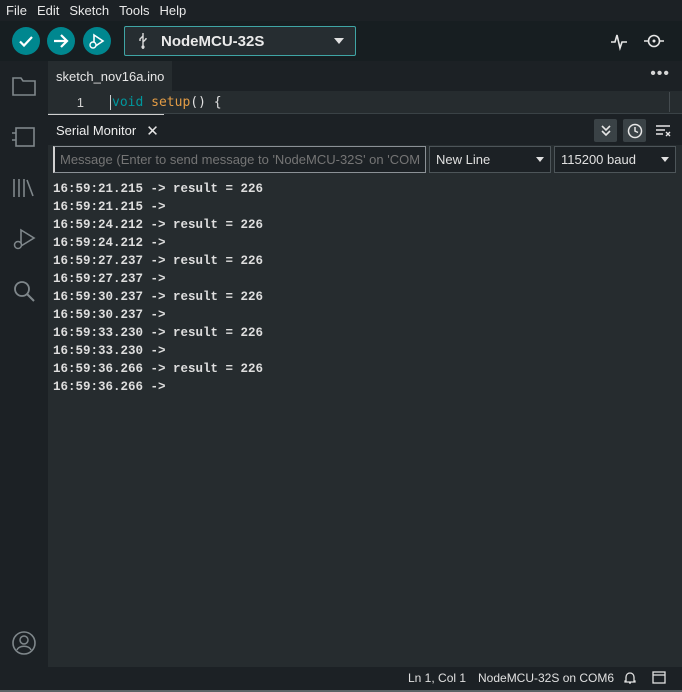  Describe the element at coordinates (365, 129) in the screenshot. I see `serial-monitor-header: Serial Monitor ✕` at that location.